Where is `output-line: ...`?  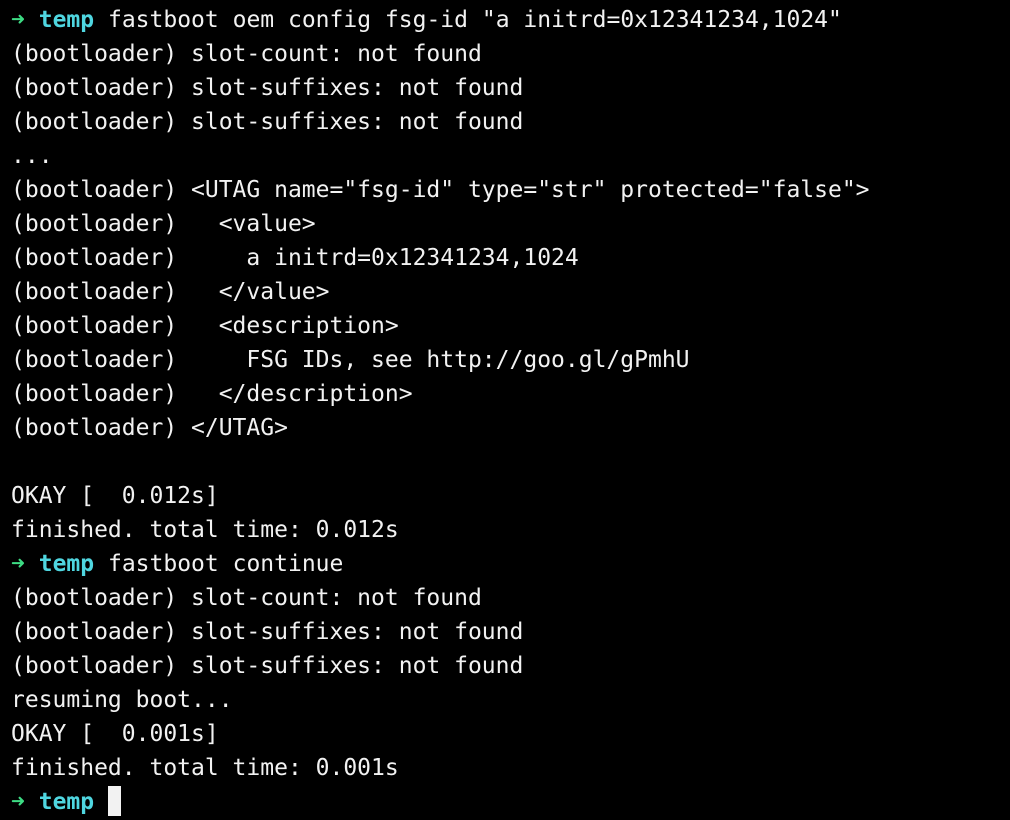 output-line: ... is located at coordinates (32, 156).